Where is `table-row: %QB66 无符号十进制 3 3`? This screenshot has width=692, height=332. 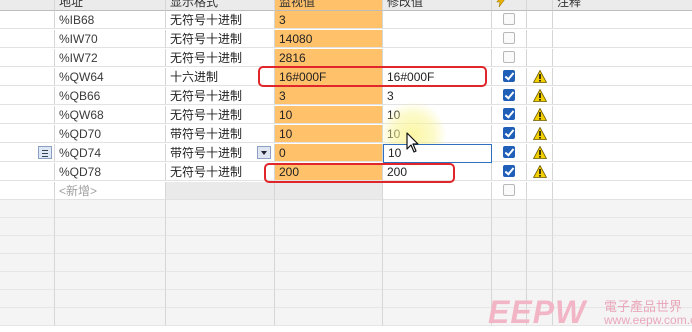
table-row: %QB66 无符号十进制 3 3 is located at coordinates (346, 96).